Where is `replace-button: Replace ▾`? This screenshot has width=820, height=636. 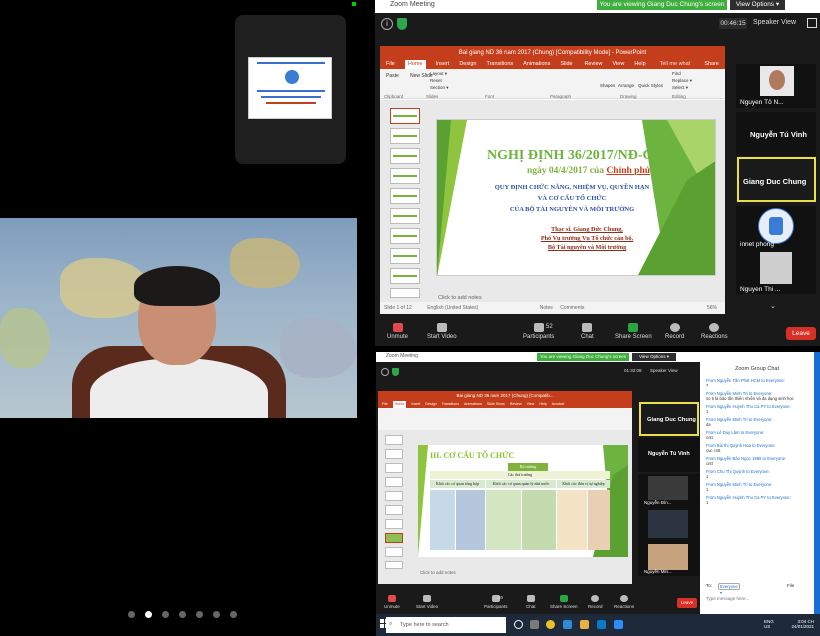
replace-button: Replace ▾ is located at coordinates (682, 81).